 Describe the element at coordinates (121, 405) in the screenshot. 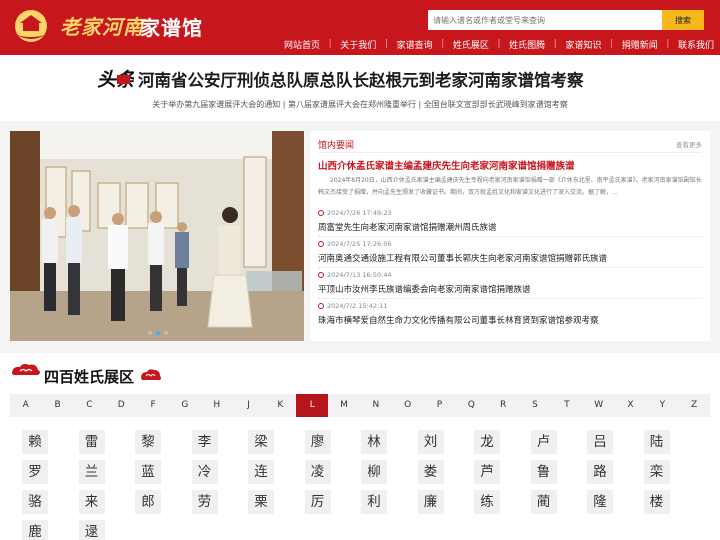

I see `letter-filter-d: D` at that location.